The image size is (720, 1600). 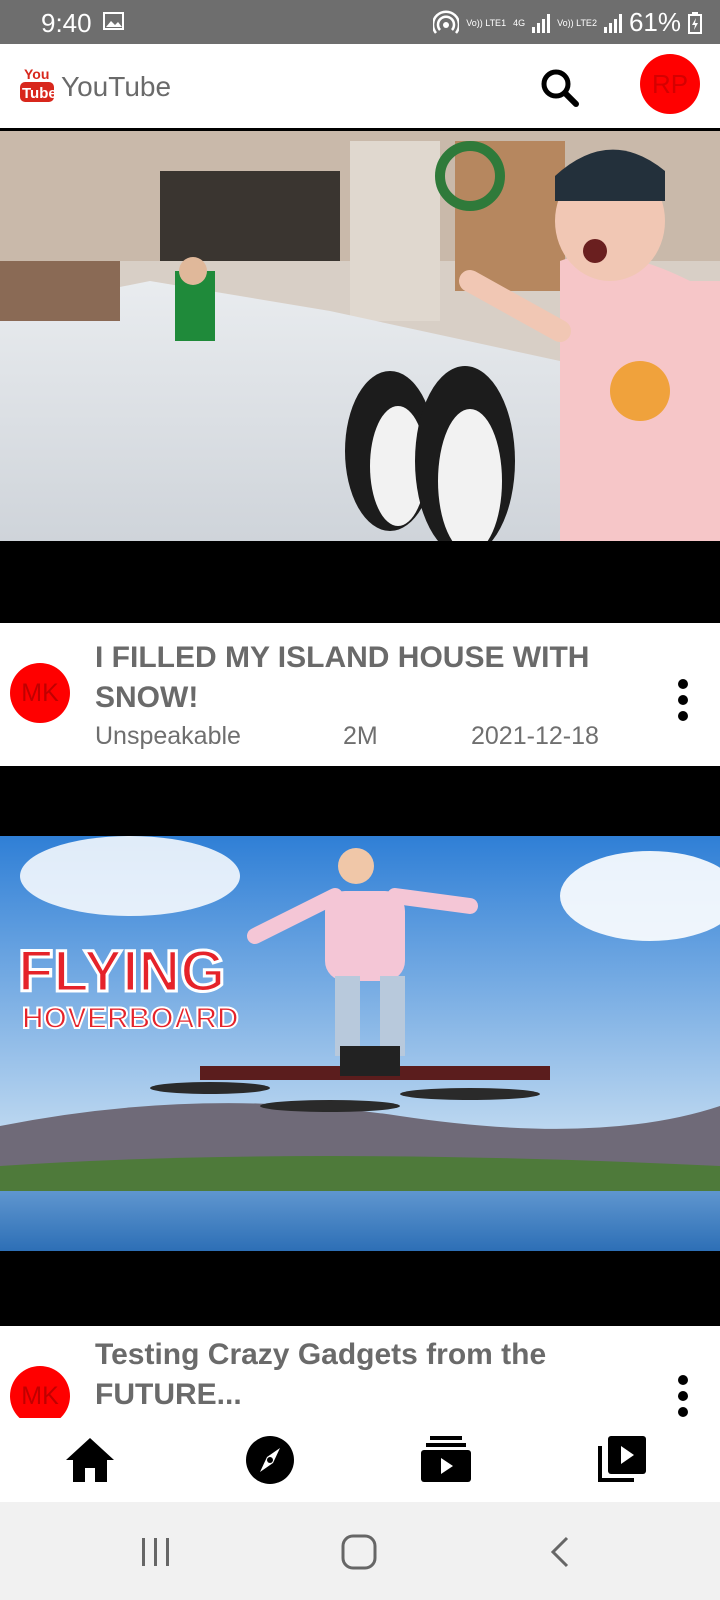 What do you see at coordinates (654, 22) in the screenshot?
I see `battery-percent: 61%` at bounding box center [654, 22].